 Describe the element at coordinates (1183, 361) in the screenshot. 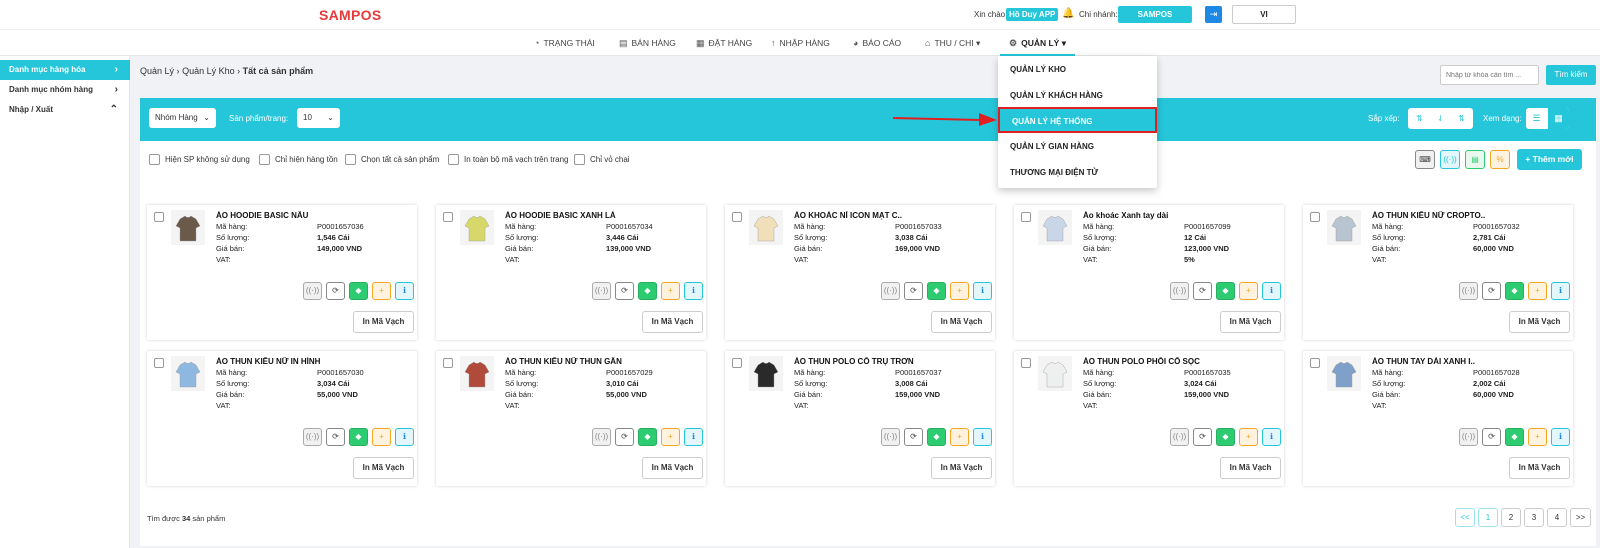

I see `product-name: ÁO THUN POLO PHỐI CỔ SỌC` at that location.